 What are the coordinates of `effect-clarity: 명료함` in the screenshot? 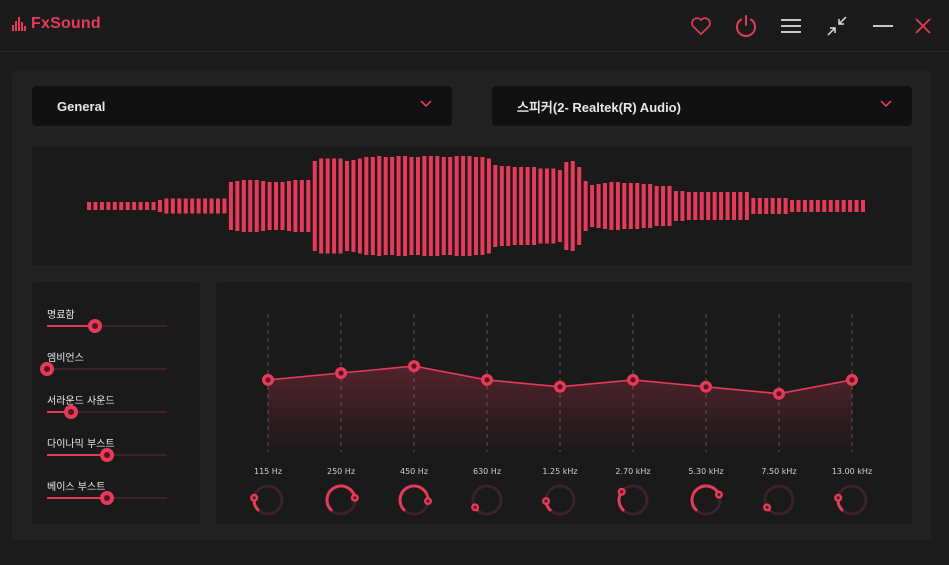 It's located at (109, 319).